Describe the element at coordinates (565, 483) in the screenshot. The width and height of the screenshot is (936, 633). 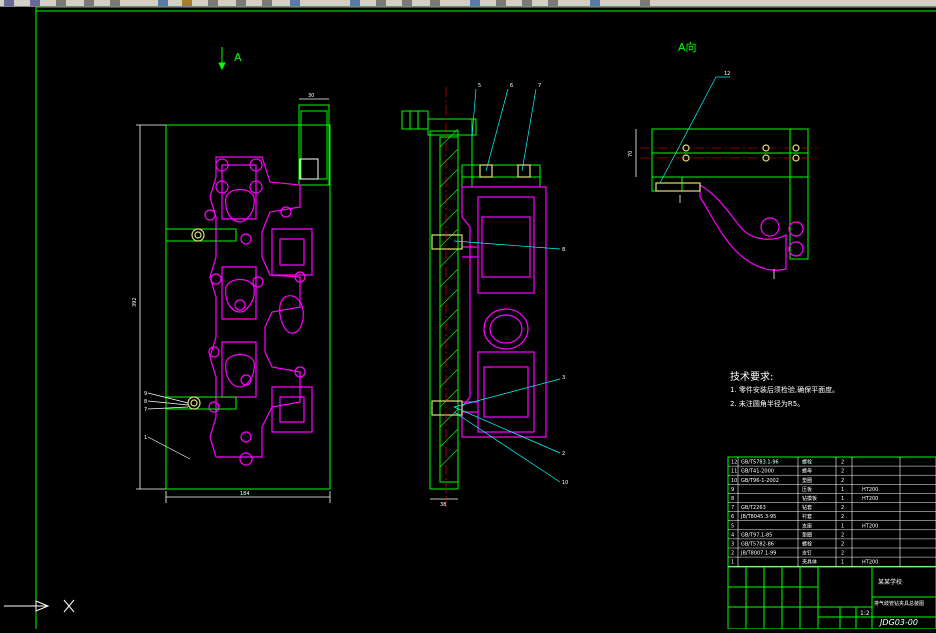
I see `svg-text: 10` at that location.